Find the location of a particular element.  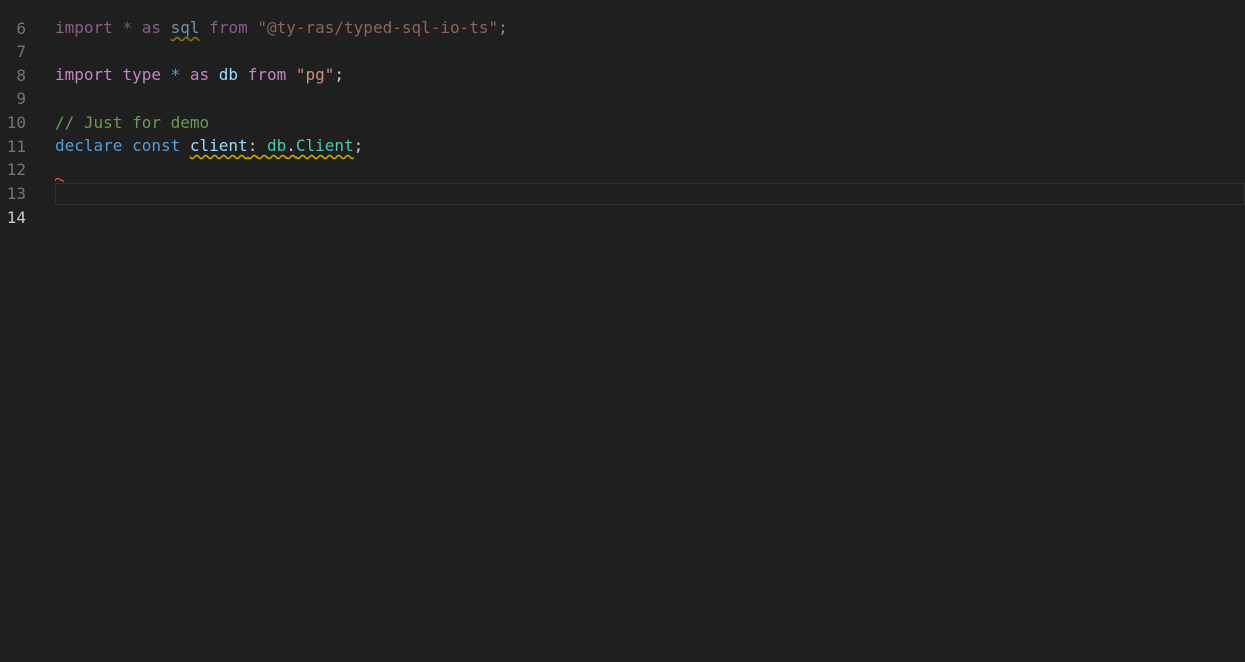

comment: // Just for demo is located at coordinates (132, 122).